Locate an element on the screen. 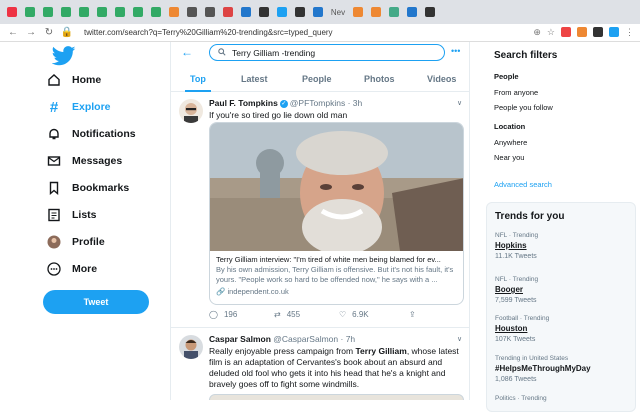  filter-from-anyone: From anyone is located at coordinates (516, 92).